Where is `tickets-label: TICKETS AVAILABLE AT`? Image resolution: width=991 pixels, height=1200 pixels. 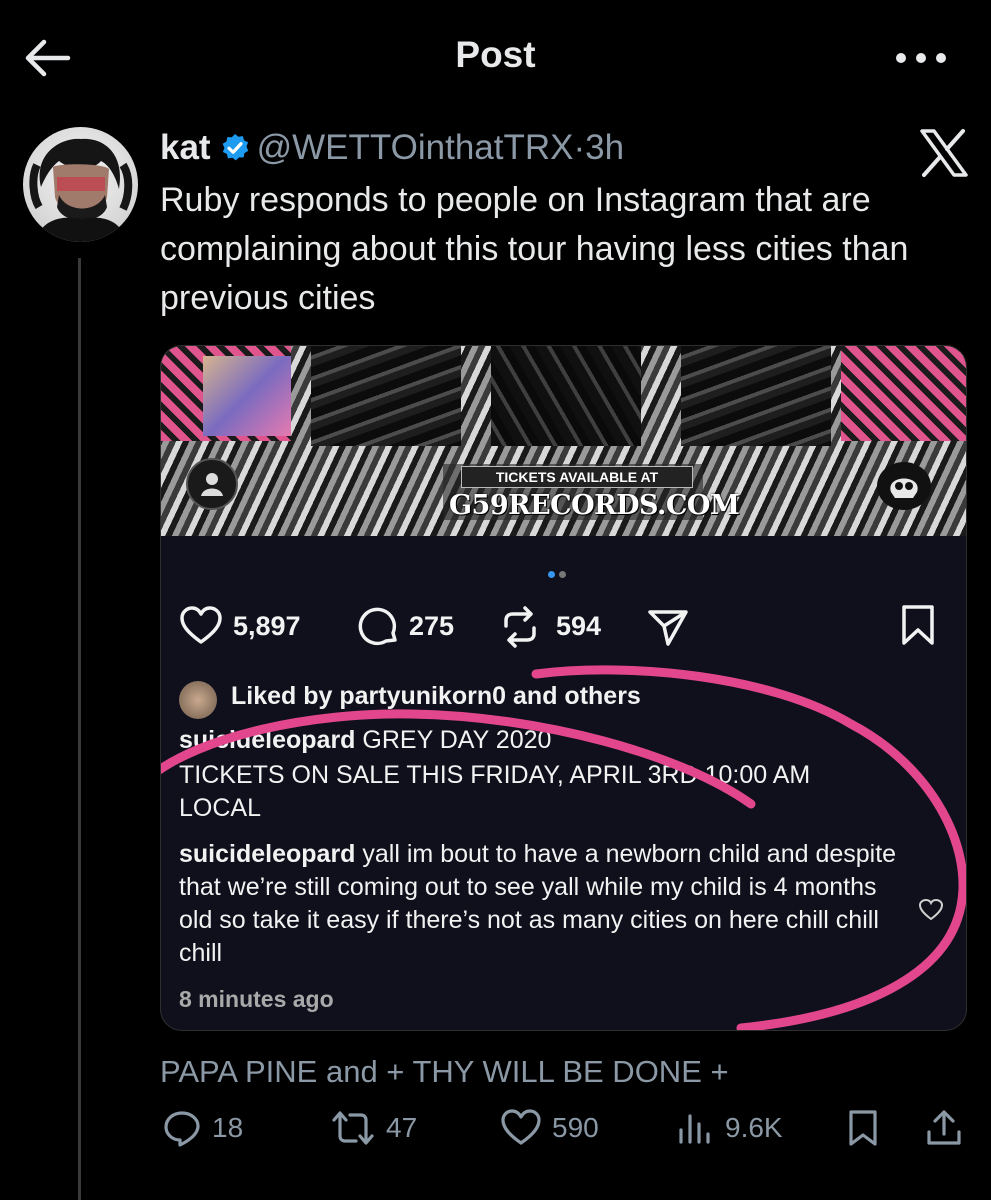
tickets-label: TICKETS AVAILABLE AT is located at coordinates (577, 477).